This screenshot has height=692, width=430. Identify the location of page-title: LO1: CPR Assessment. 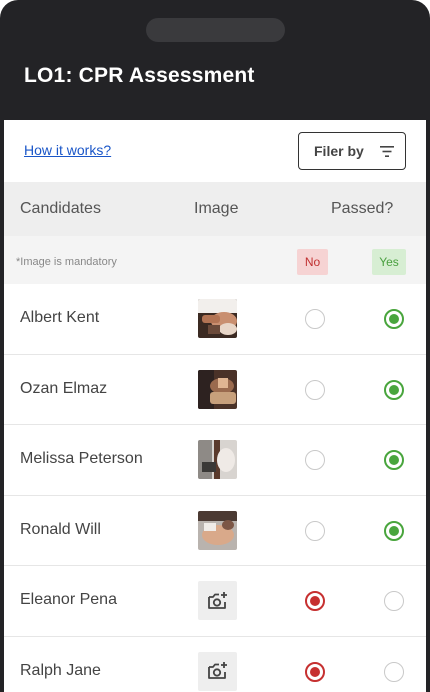
(139, 75).